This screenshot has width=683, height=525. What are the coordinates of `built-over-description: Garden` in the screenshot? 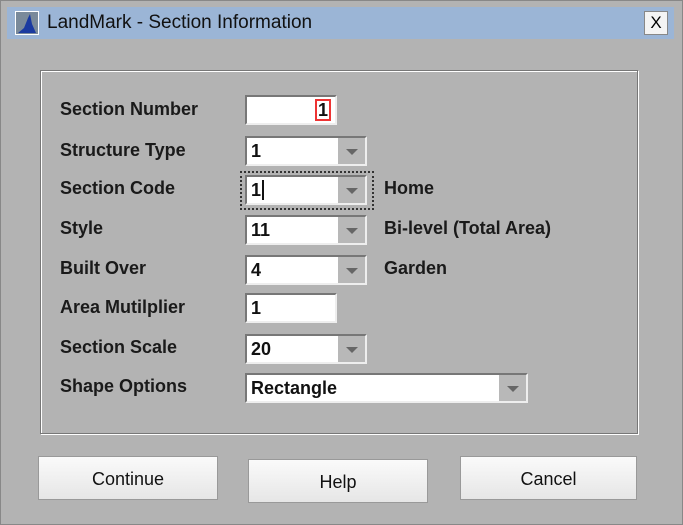 It's located at (416, 268).